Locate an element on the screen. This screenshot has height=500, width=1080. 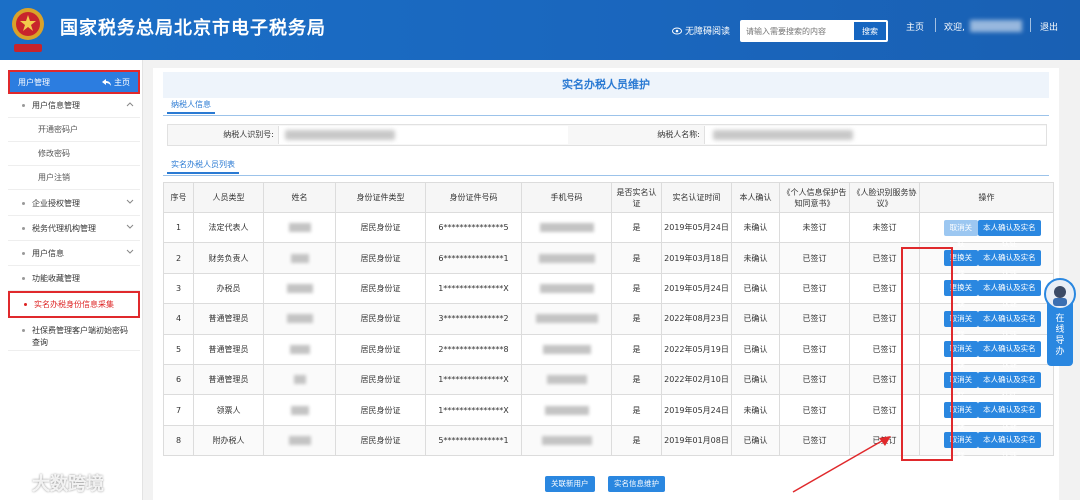
cell-privacy-consent: 未签订 is located at coordinates (814, 227).